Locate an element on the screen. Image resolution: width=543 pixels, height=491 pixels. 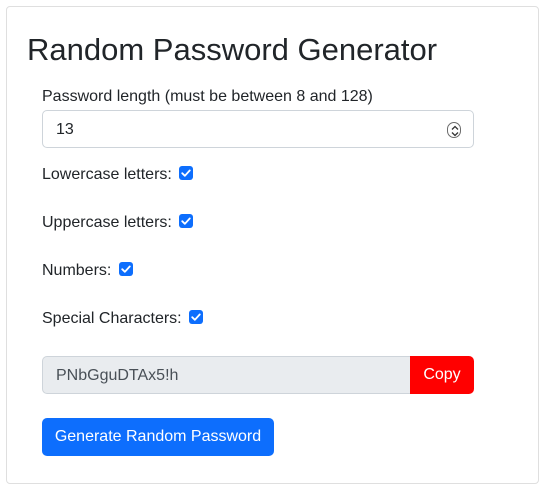
special-characters-option: Special Characters: is located at coordinates (123, 320).